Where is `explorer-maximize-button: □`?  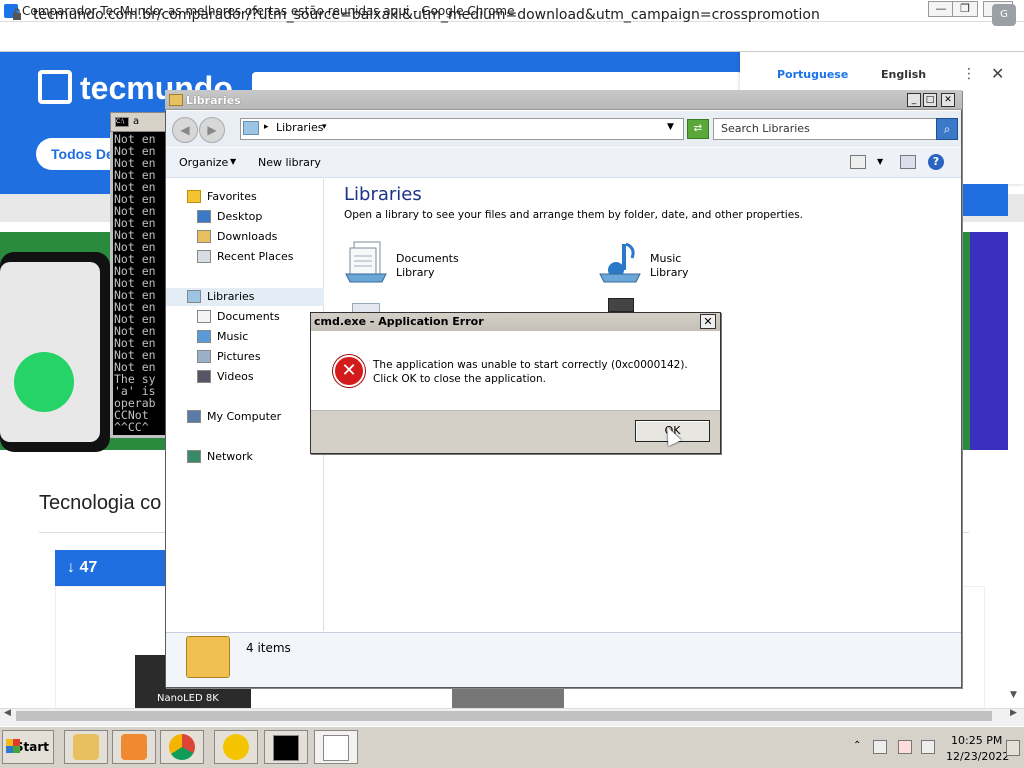
explorer-maximize-button: □ is located at coordinates (930, 100).